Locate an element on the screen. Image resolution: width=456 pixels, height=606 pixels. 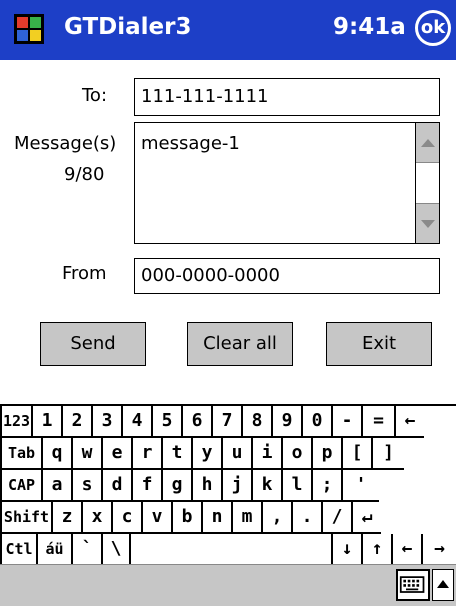
key-space is located at coordinates (230, 550).